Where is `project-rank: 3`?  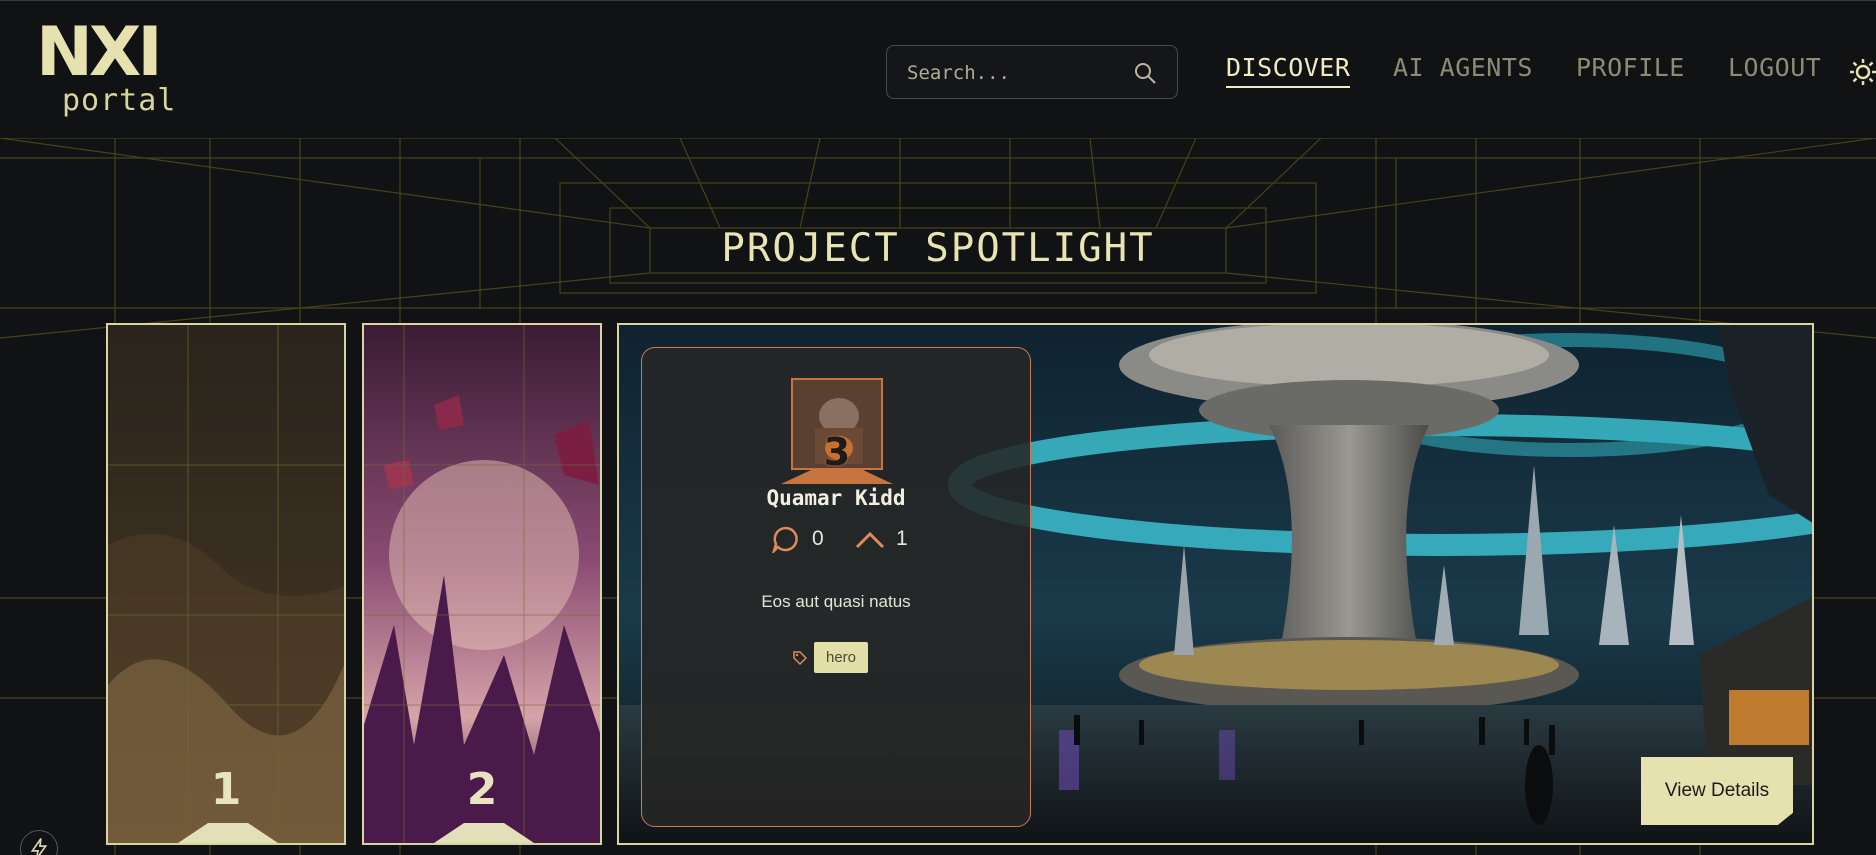 project-rank: 3 is located at coordinates (837, 452).